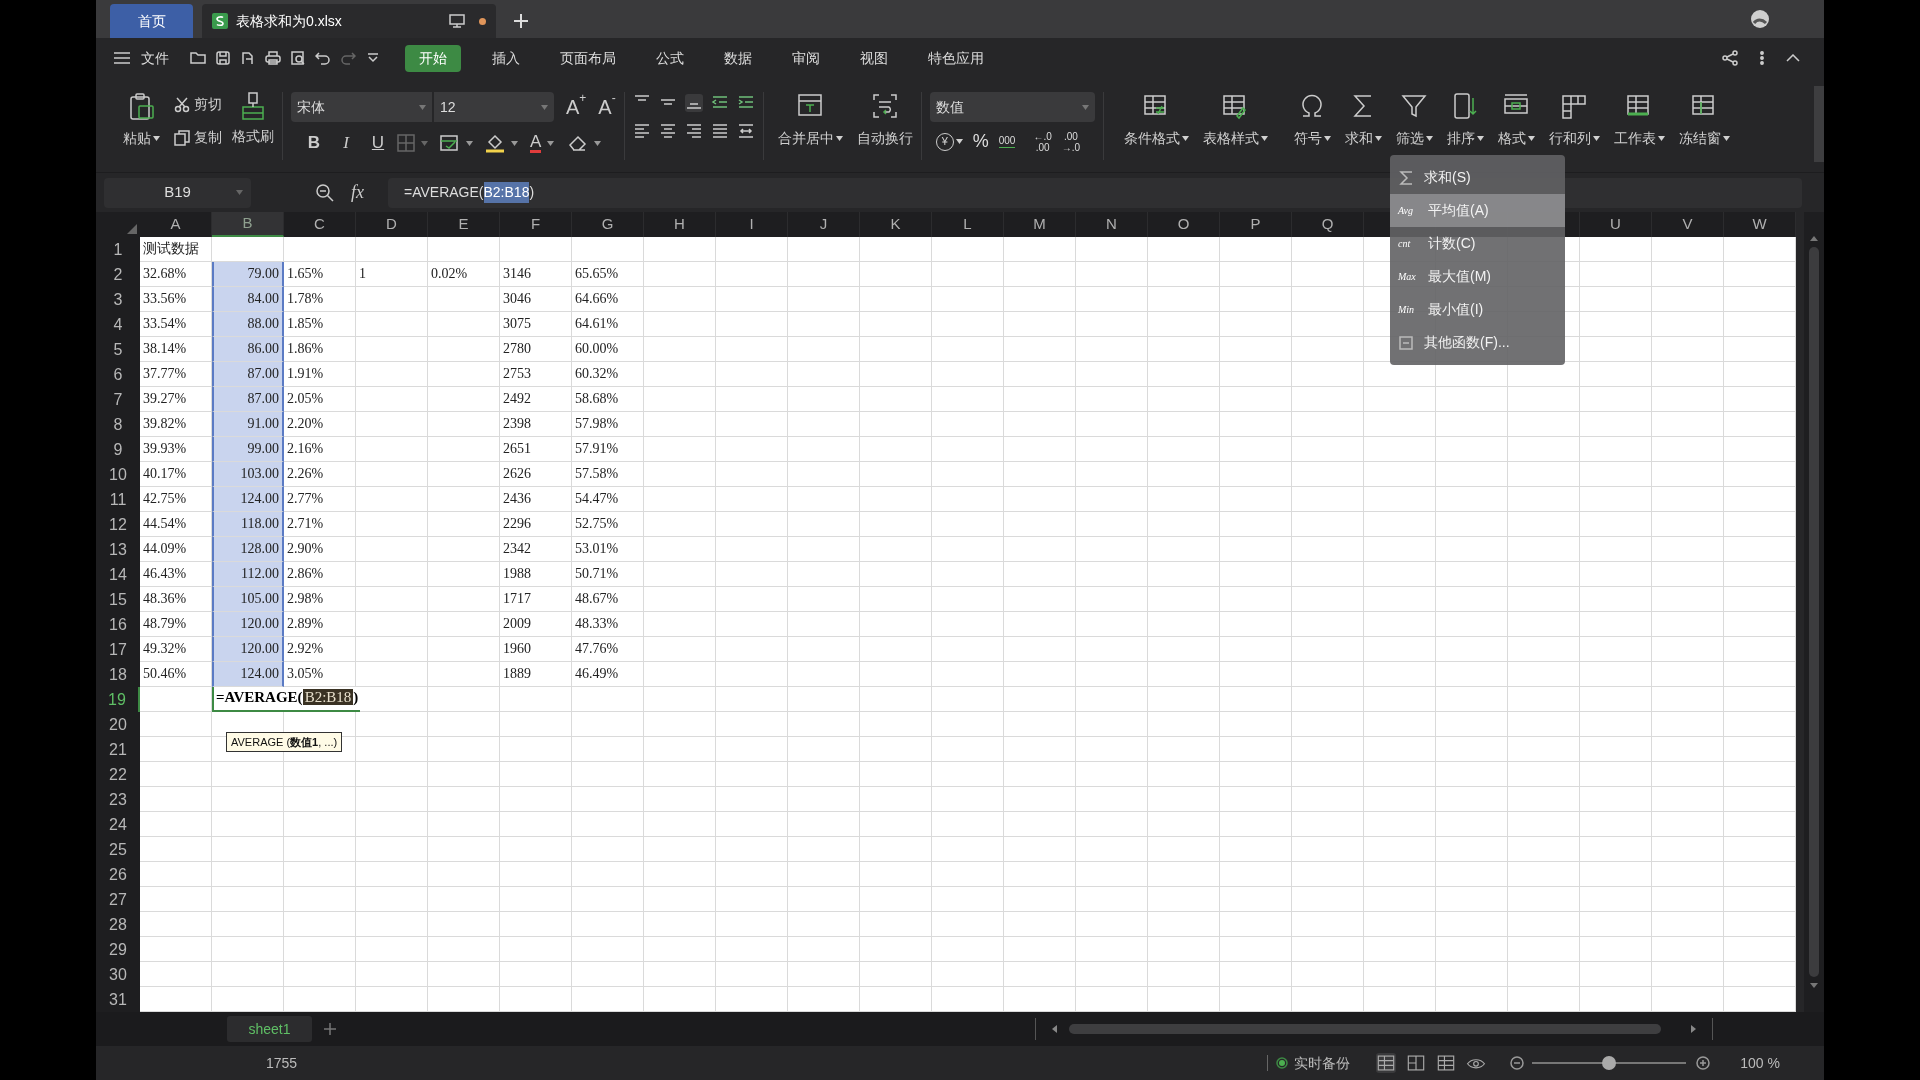 Image resolution: width=1920 pixels, height=1080 pixels. What do you see at coordinates (118, 774) in the screenshot?
I see `row-header: 22` at bounding box center [118, 774].